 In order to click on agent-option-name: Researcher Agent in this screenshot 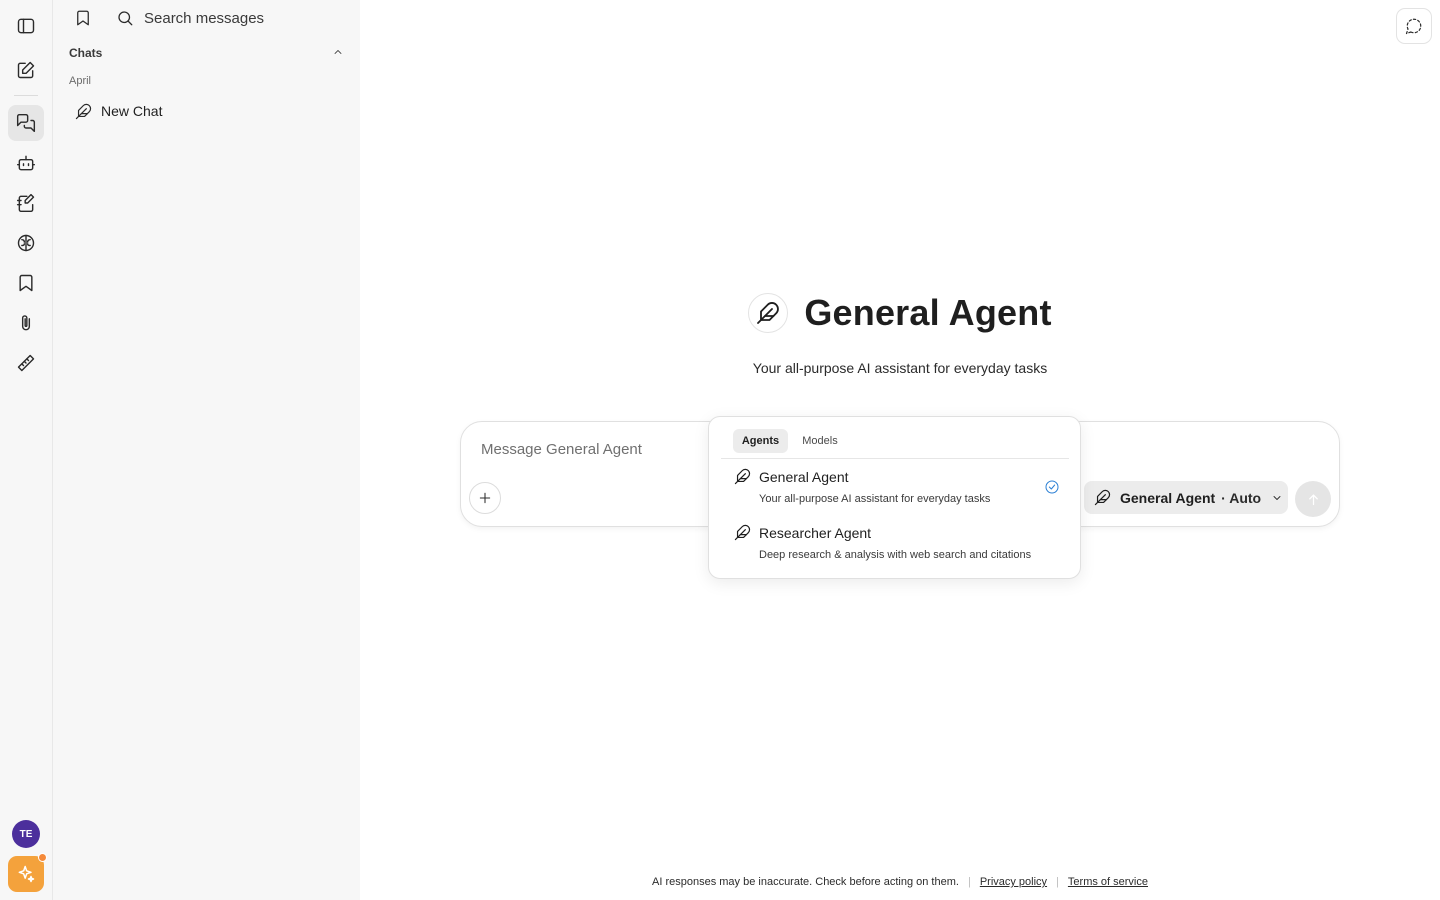, I will do `click(815, 533)`.